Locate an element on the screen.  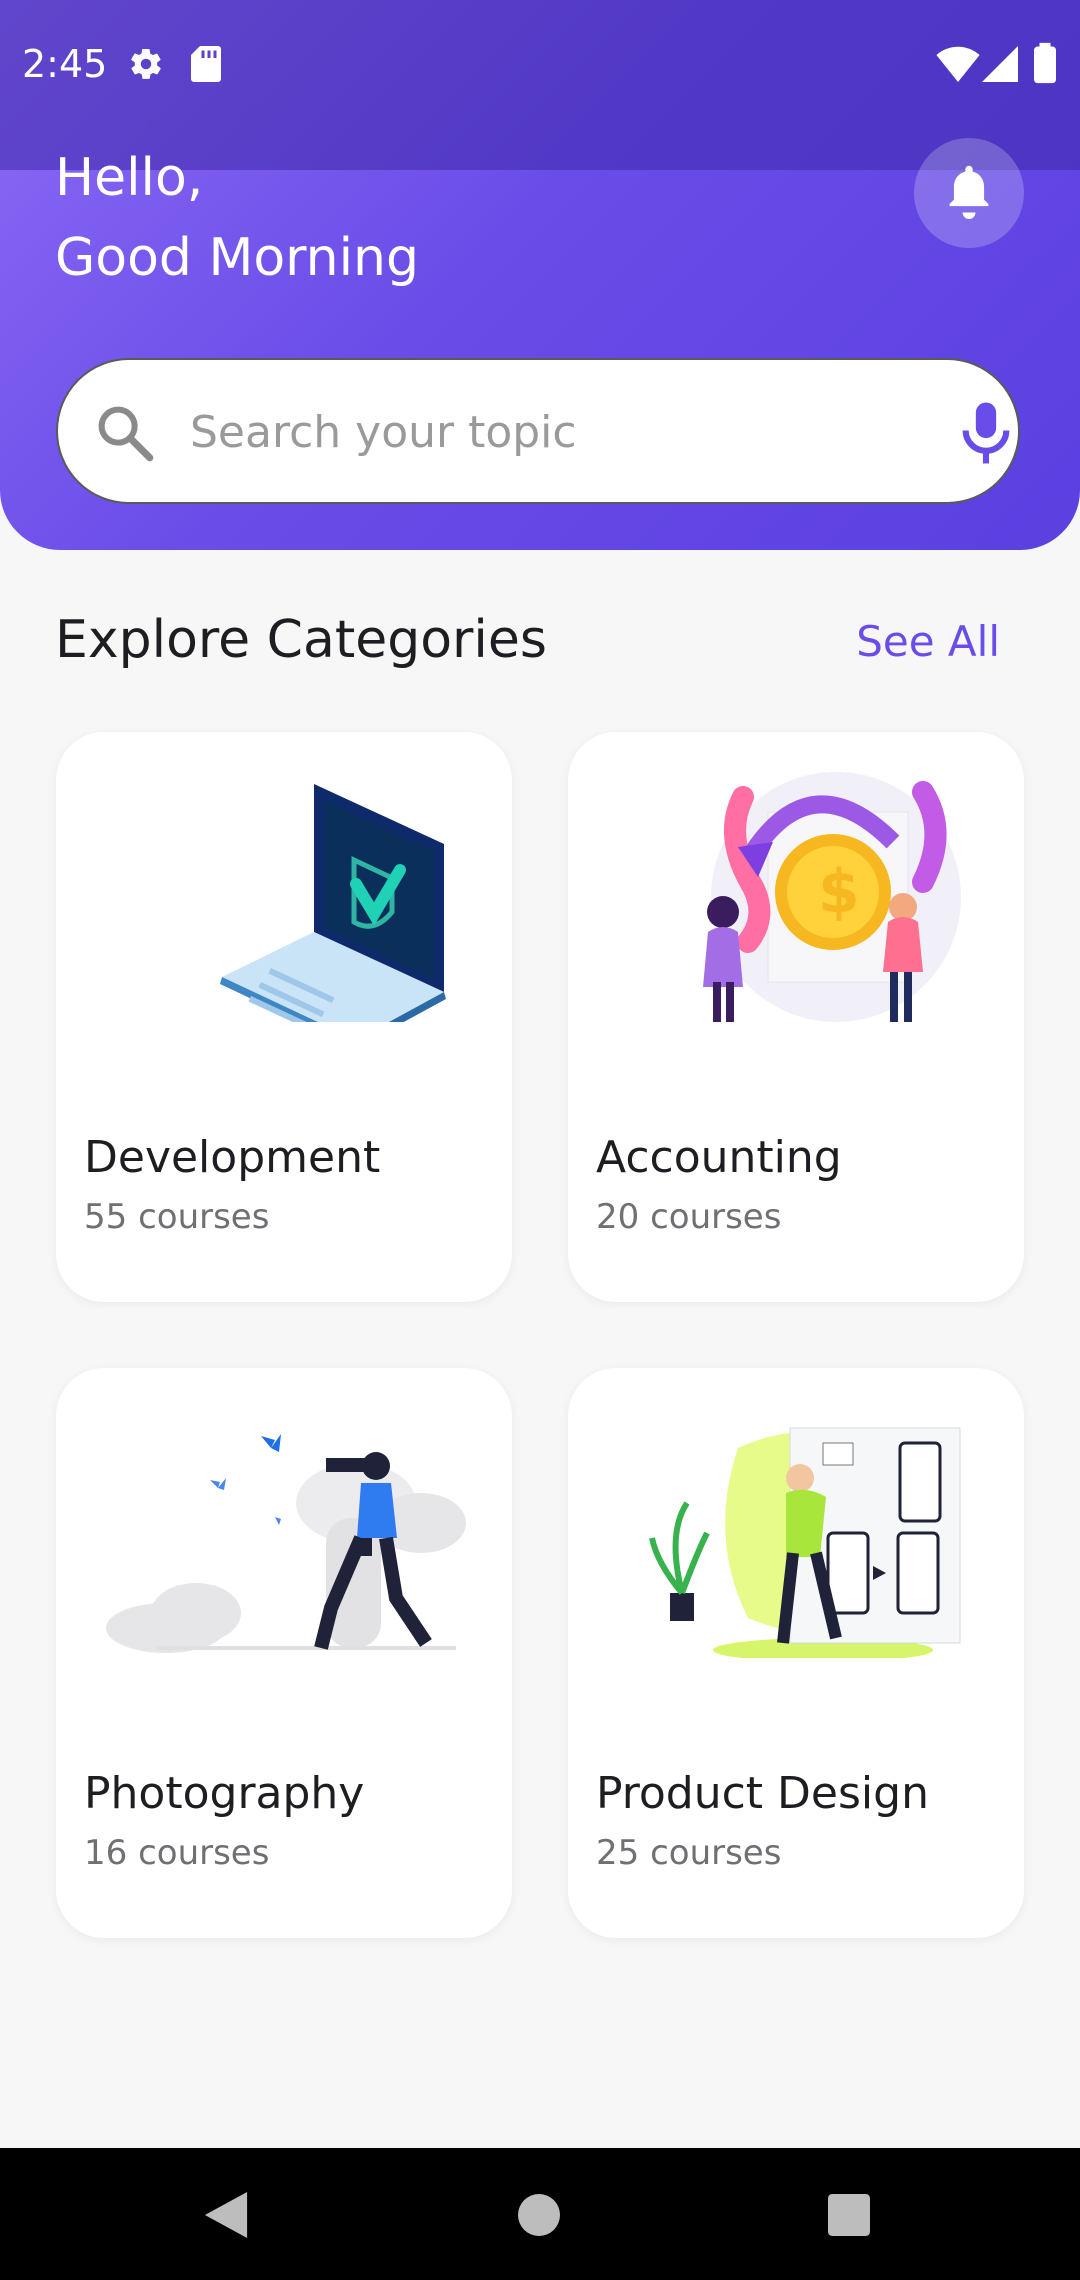
bell-icon is located at coordinates (969, 193).